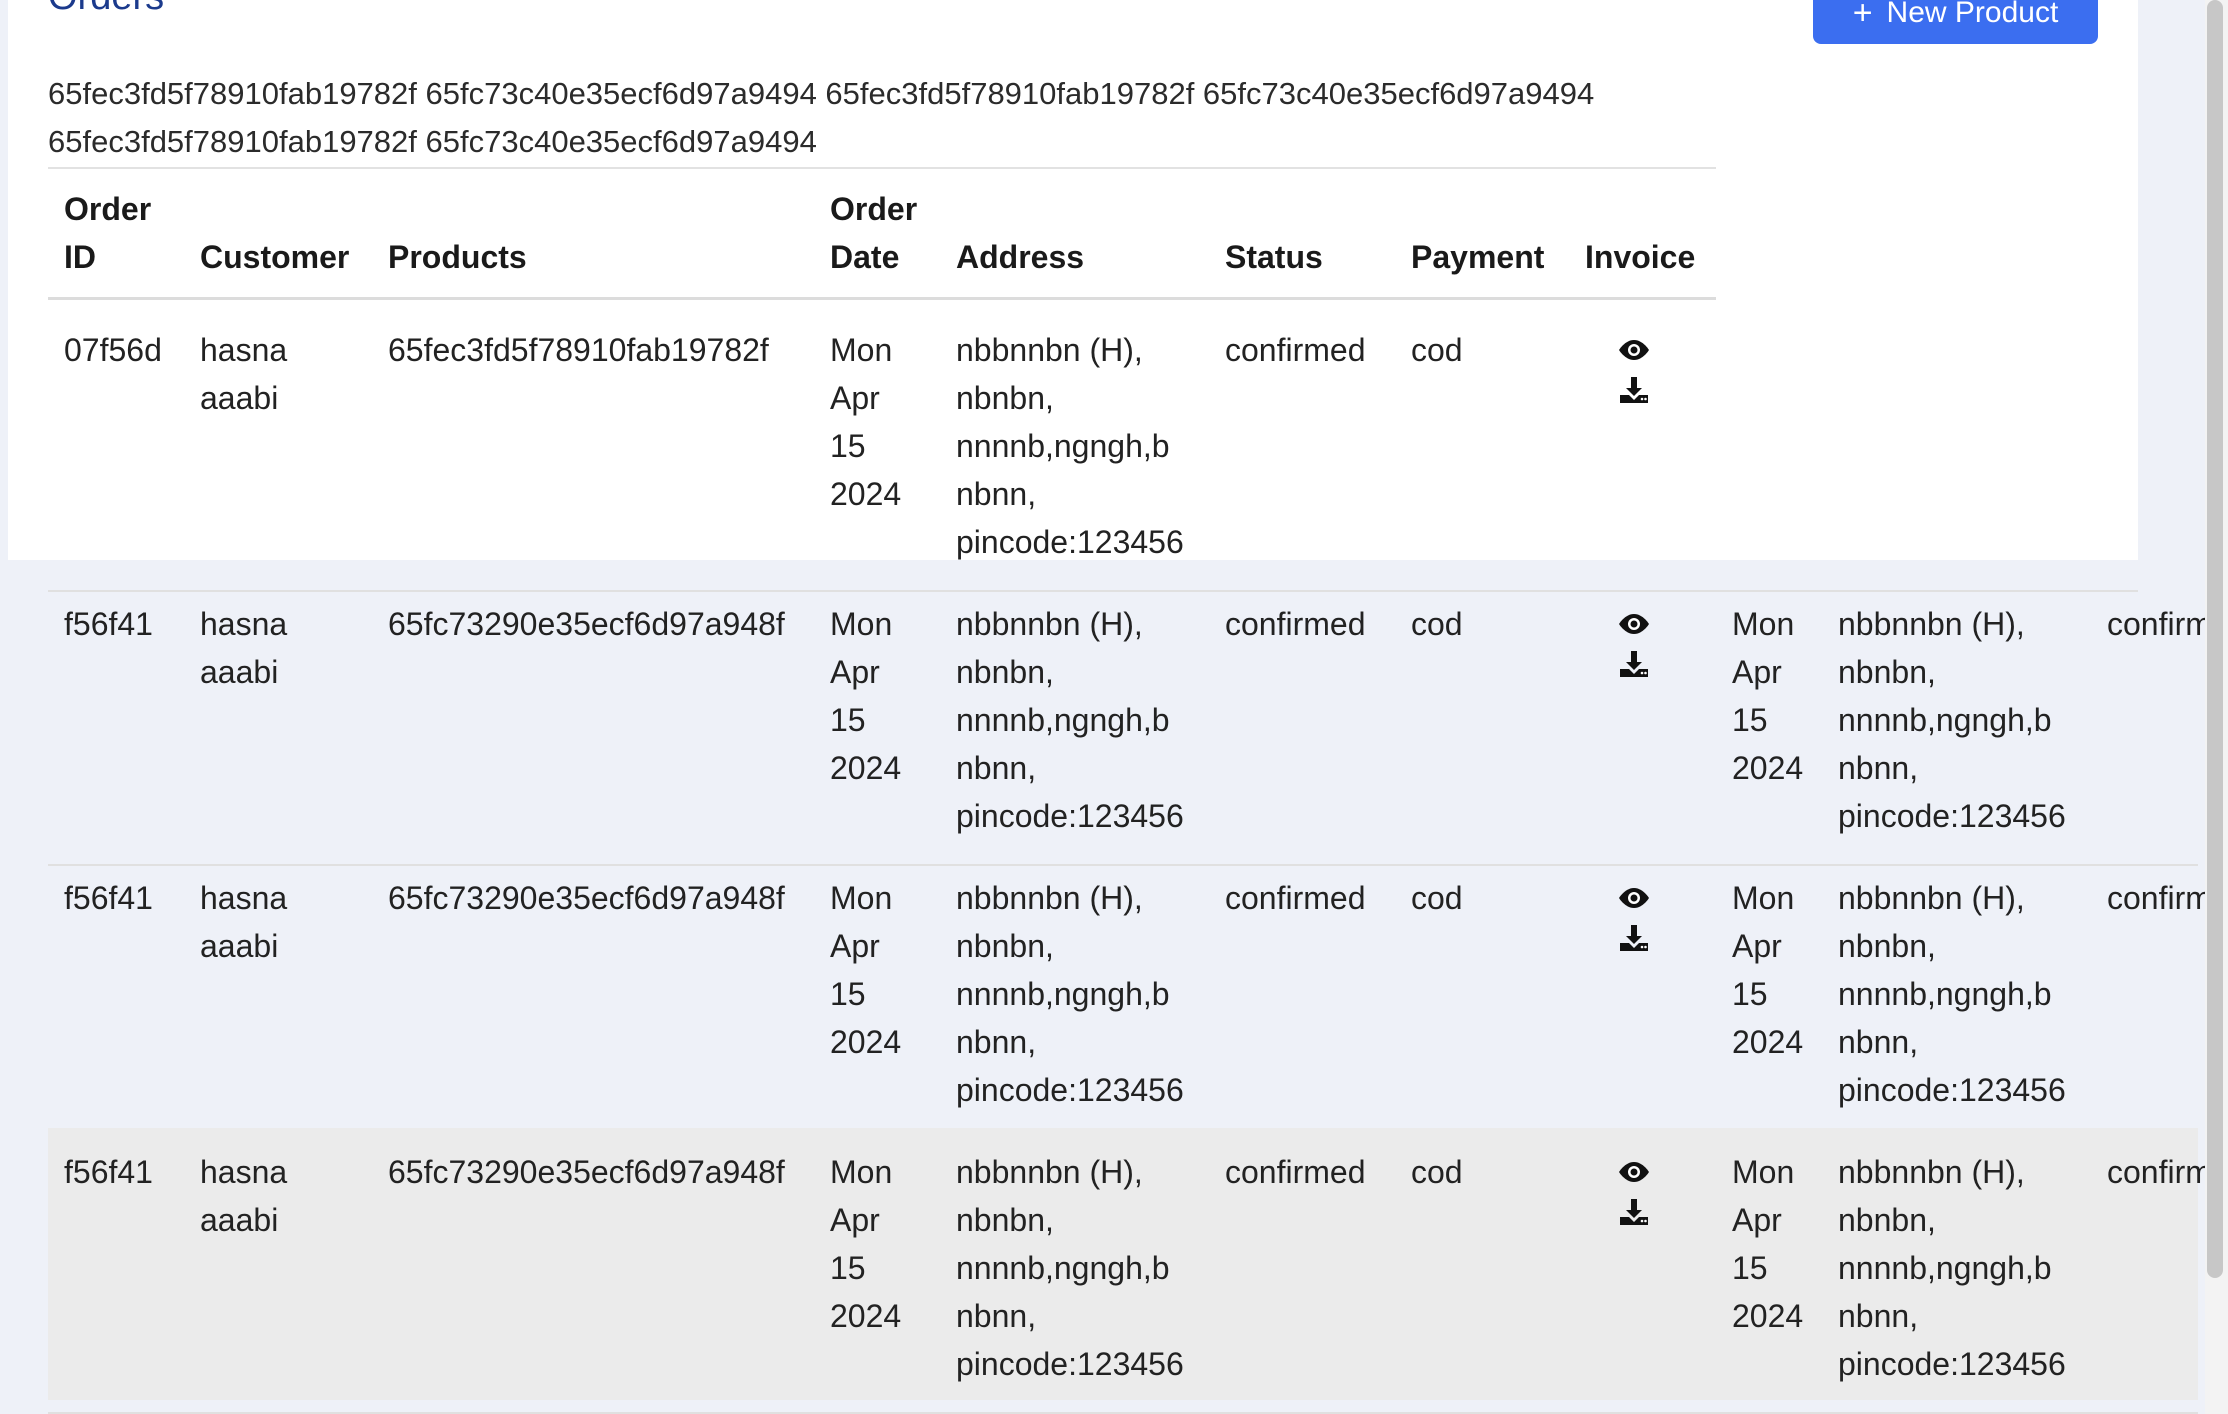 The image size is (2228, 1414). Describe the element at coordinates (2156, 624) in the screenshot. I see `overflow-status-cell: confirmed` at that location.